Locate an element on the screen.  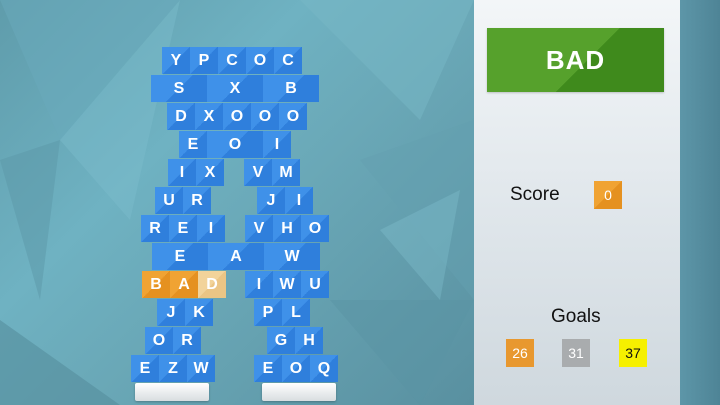
tower-base-right is located at coordinates (299, 392).